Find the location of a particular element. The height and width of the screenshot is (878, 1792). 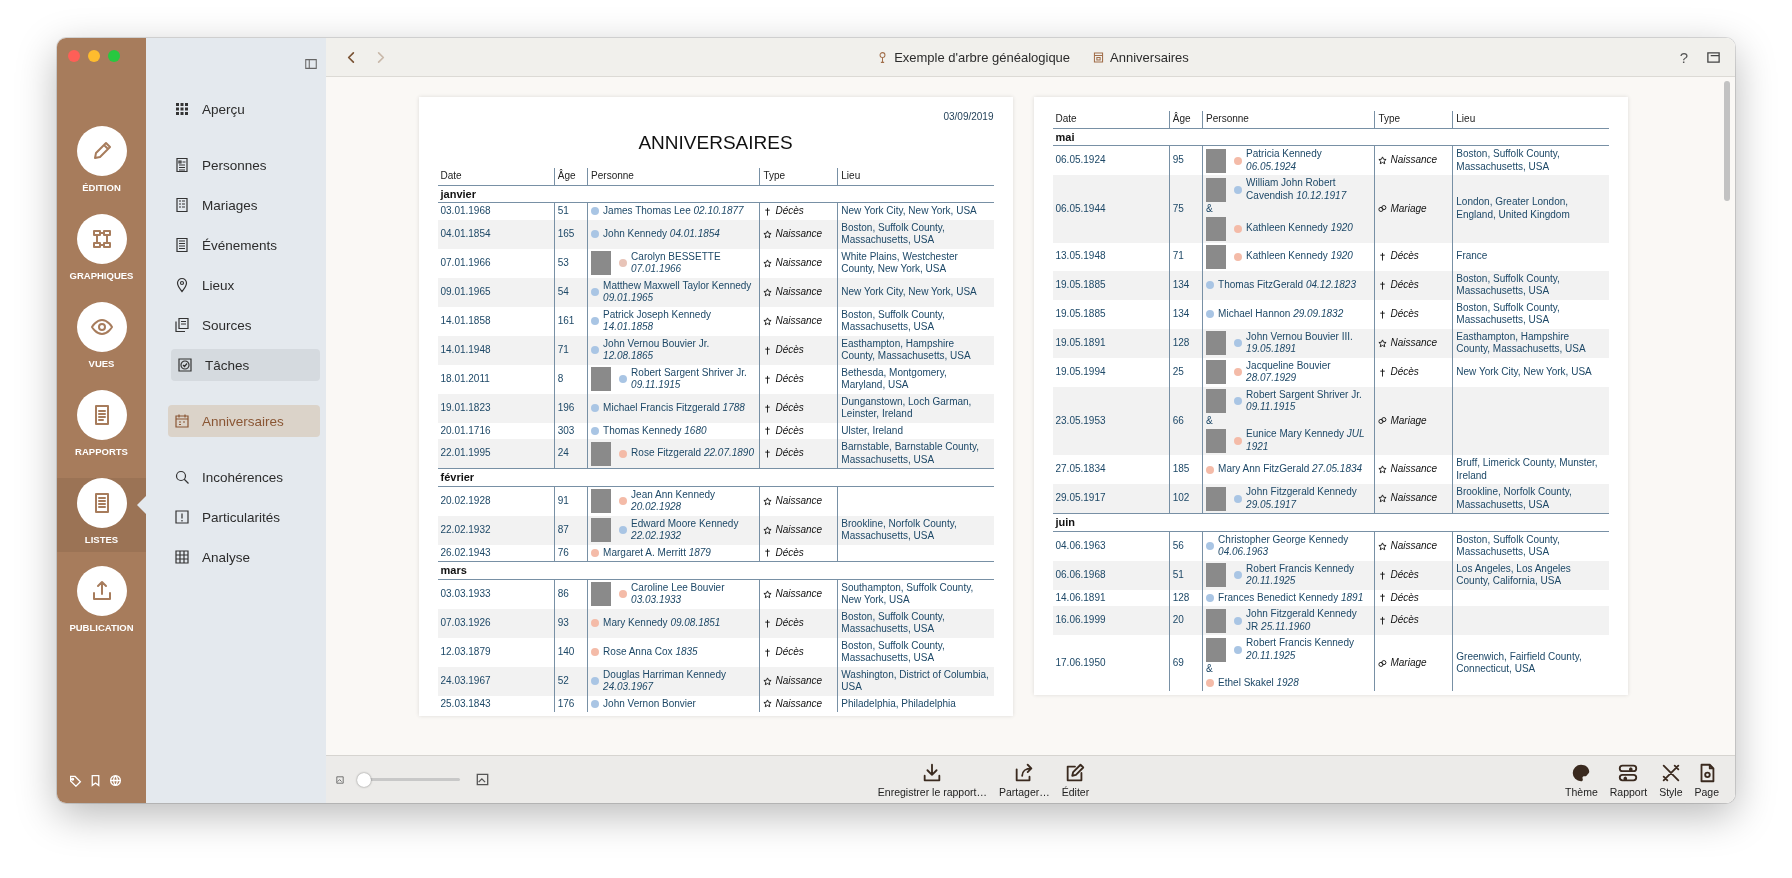

person-name: Patrick Joseph Kennedy 14.01.1858 is located at coordinates (680, 321).